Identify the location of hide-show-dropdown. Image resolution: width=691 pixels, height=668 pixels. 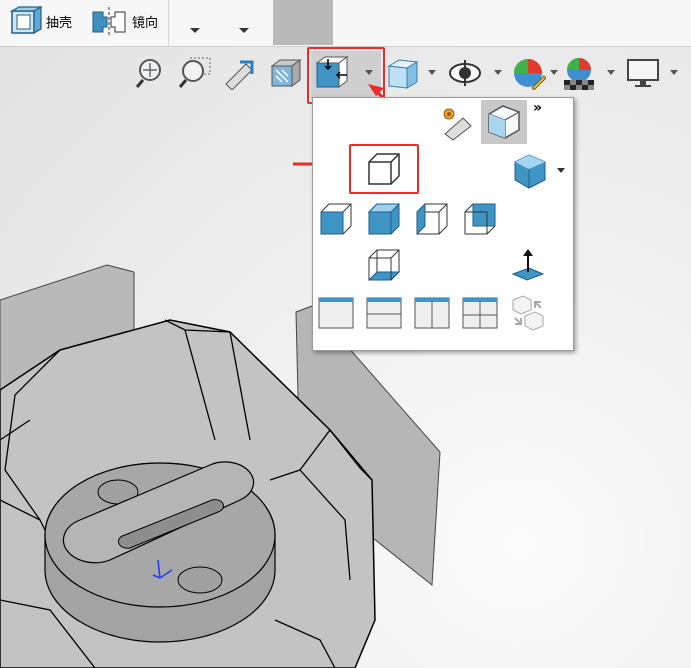
(498, 72).